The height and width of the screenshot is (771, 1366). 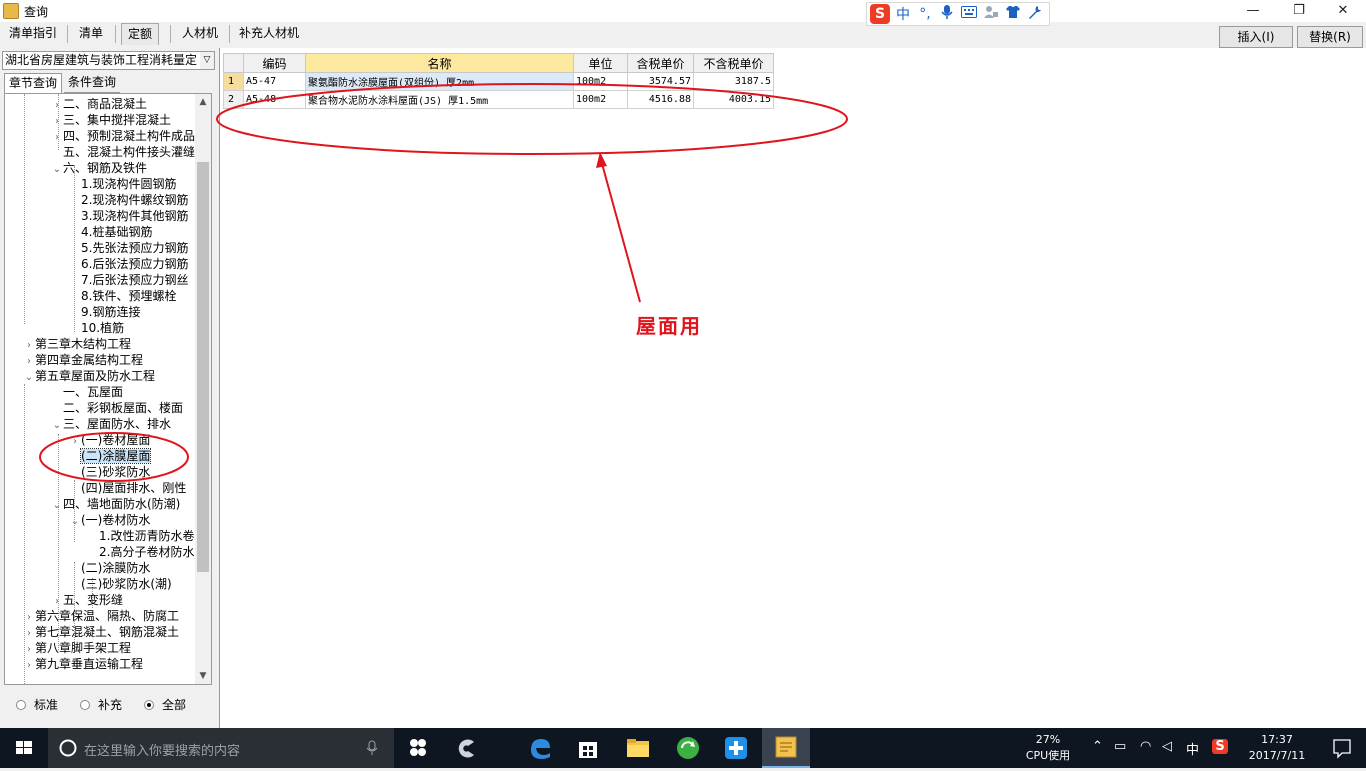 I want to click on tree-node: 9.钢筋连接, so click(x=104, y=312).